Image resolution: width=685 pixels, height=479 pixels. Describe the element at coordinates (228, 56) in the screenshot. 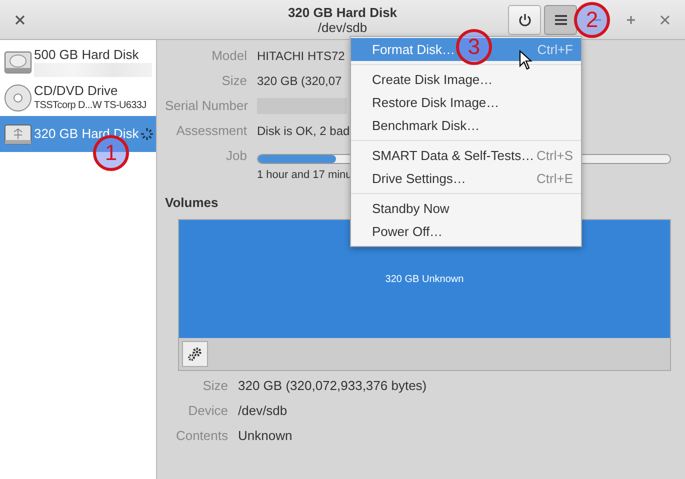

I see `field-label: Model` at that location.